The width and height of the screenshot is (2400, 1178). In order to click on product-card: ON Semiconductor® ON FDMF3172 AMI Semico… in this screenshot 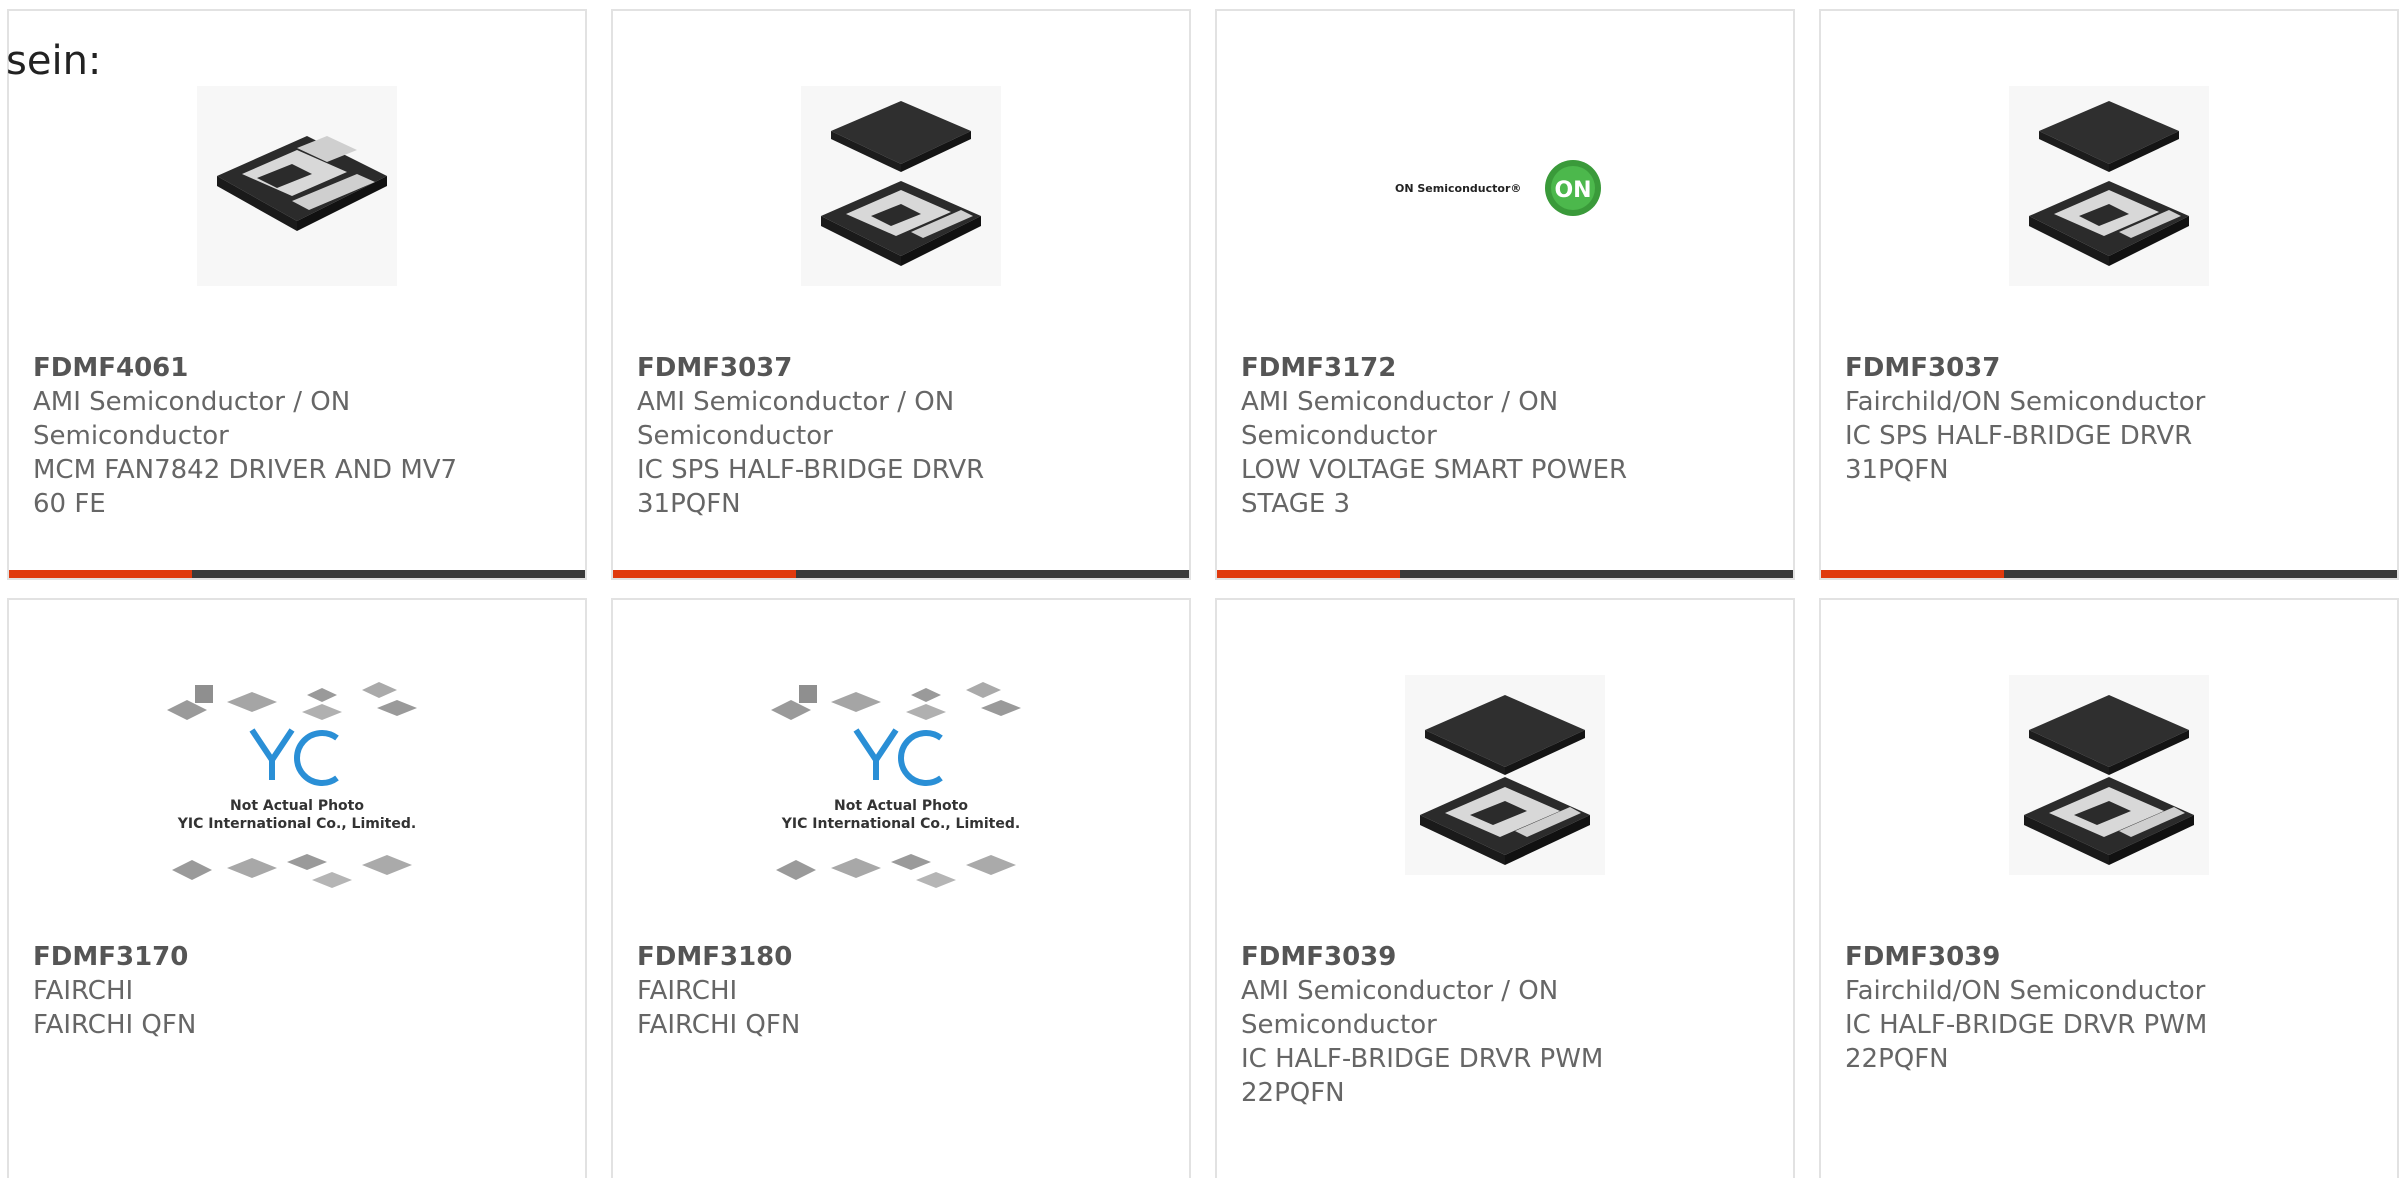, I will do `click(1505, 294)`.